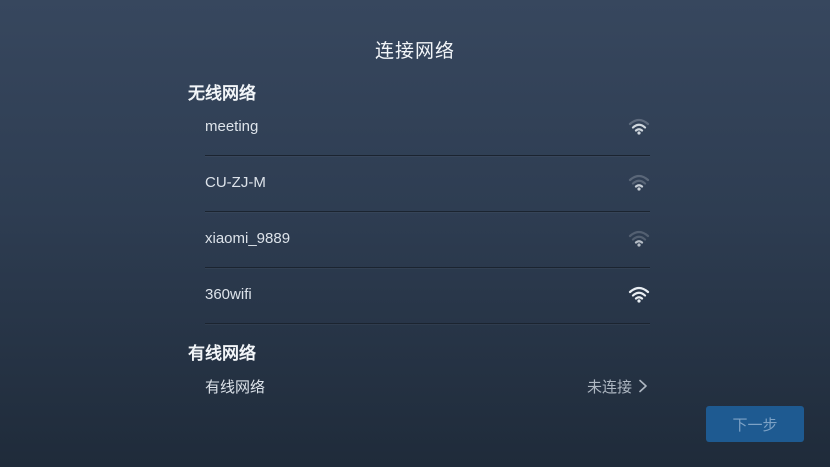 This screenshot has width=830, height=467. I want to click on chevron-right-icon, so click(643, 386).